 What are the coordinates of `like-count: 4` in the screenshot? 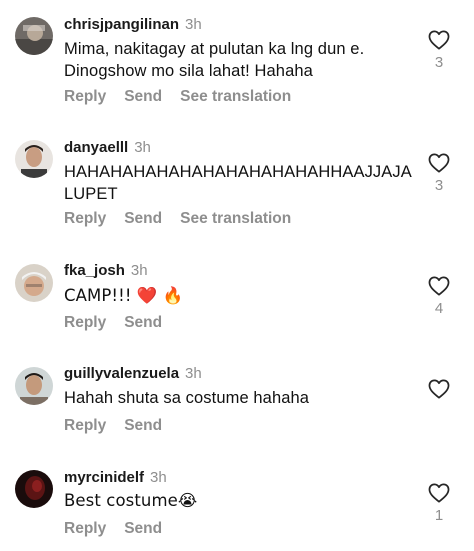 It's located at (439, 308).